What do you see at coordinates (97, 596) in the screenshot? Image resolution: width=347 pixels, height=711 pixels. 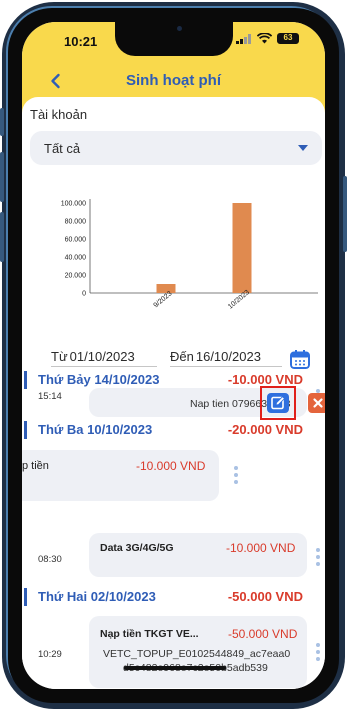 I see `day-date: Thứ Hai 02/10/2023` at bounding box center [97, 596].